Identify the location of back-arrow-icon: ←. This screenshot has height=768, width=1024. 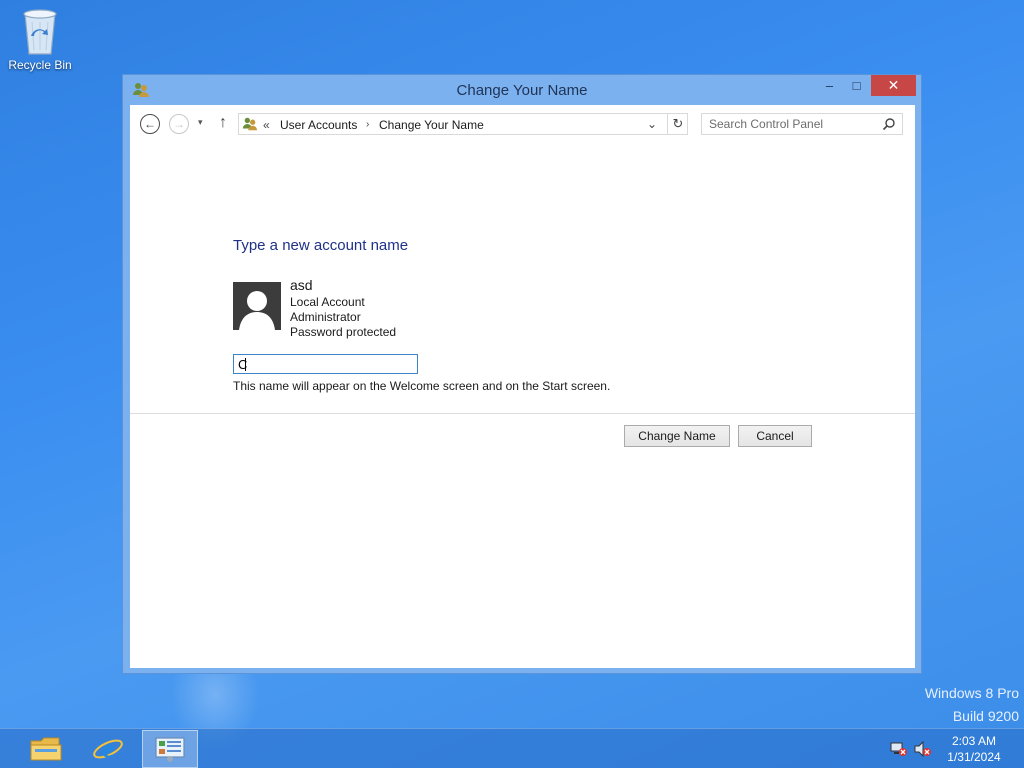
(150, 124).